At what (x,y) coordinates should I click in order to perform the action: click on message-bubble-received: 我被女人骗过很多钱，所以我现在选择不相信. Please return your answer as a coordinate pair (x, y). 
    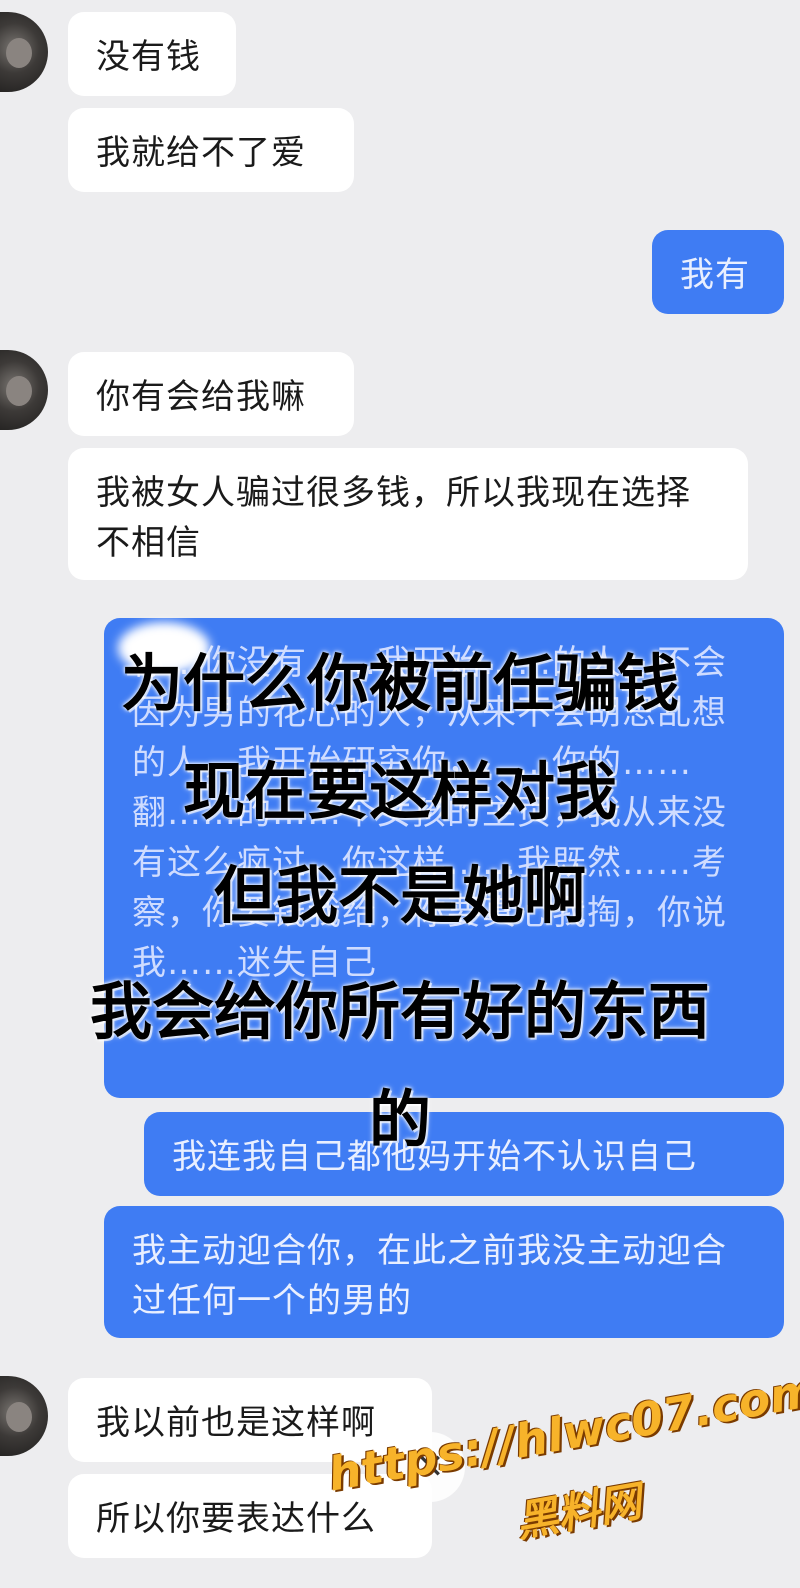
    Looking at the image, I should click on (408, 514).